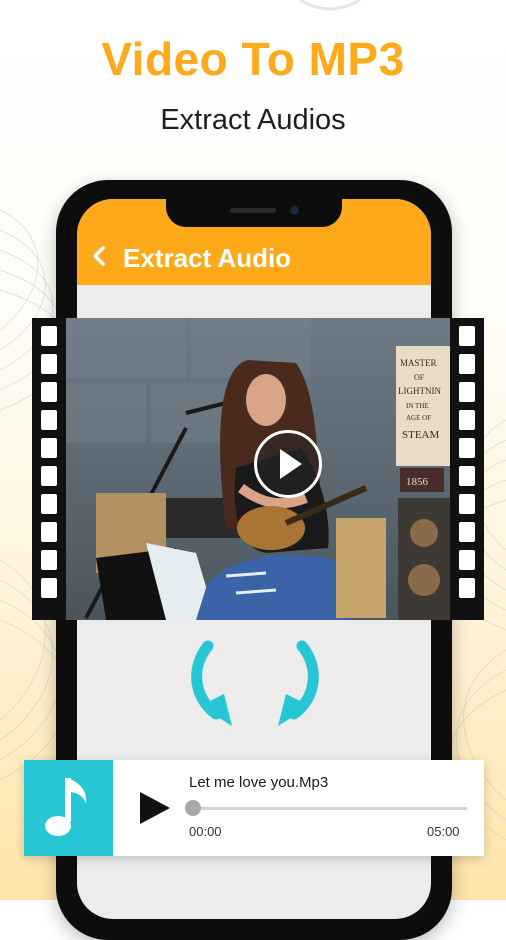  I want to click on svg-text: STEAM, so click(421, 435).